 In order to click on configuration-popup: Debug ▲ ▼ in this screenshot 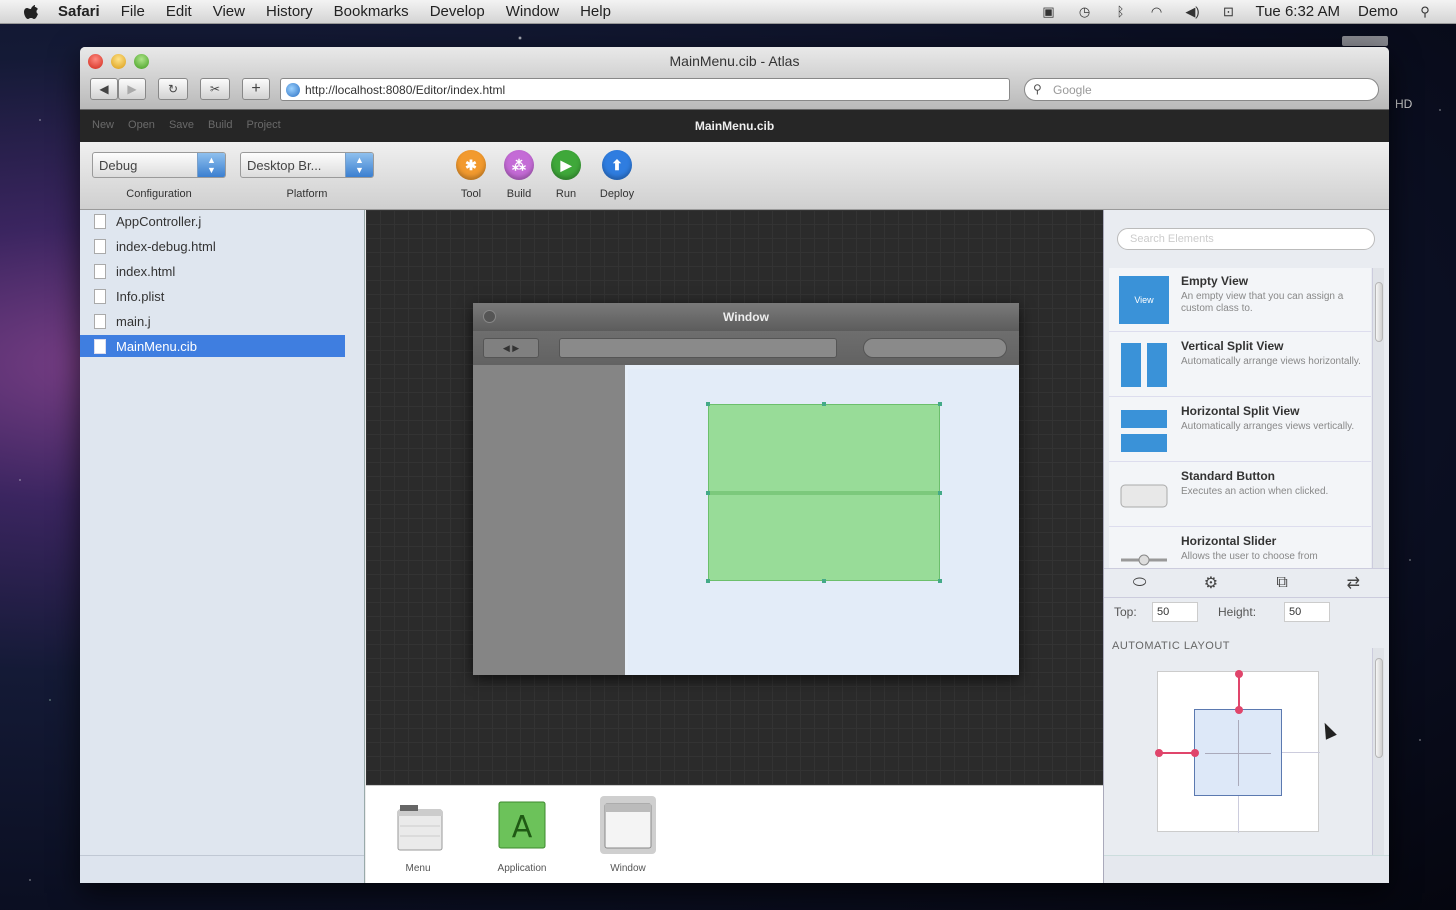, I will do `click(159, 165)`.